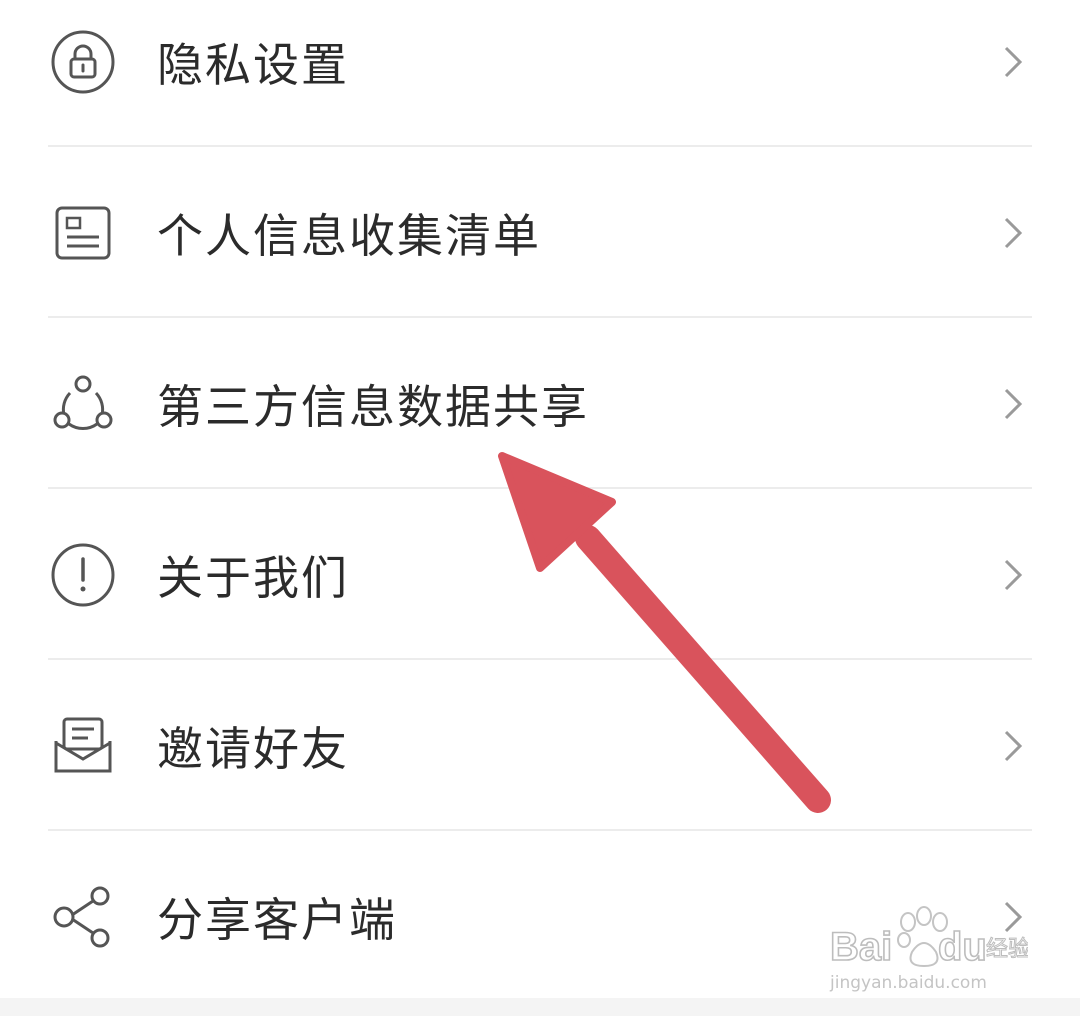  Describe the element at coordinates (253, 748) in the screenshot. I see `menu-item-label: 邀请好友` at that location.